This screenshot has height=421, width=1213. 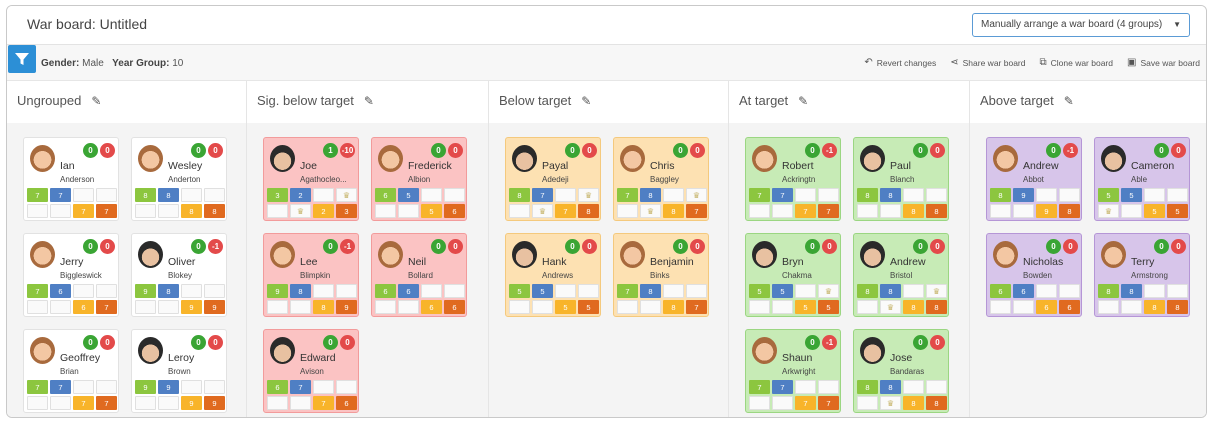 I want to click on student-card: 0 -1 Shaun Arkwright 7 7 7 7, so click(x=793, y=371).